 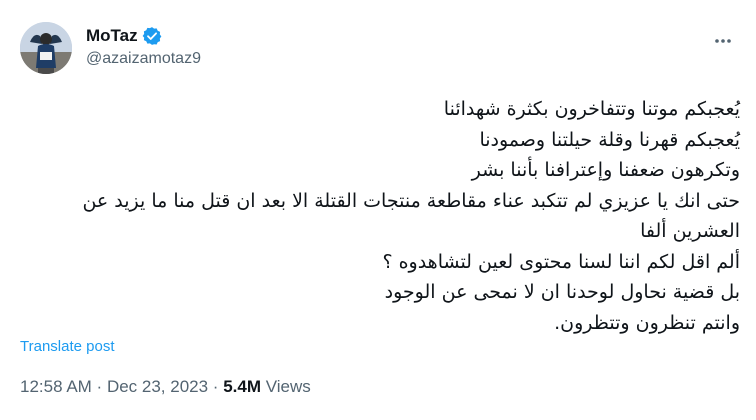 I want to click on views-count: 5.4M, so click(x=242, y=386).